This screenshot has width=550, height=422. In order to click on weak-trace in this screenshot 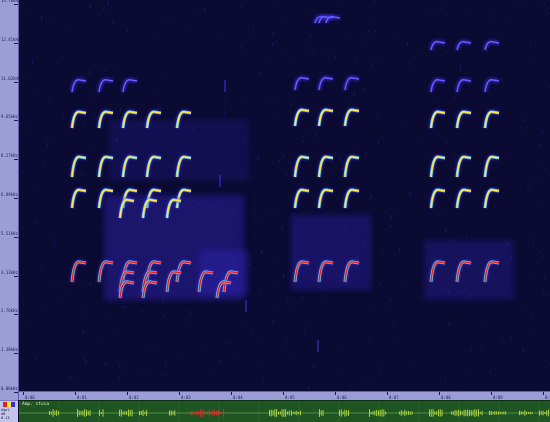, I will do `click(246, 306)`.